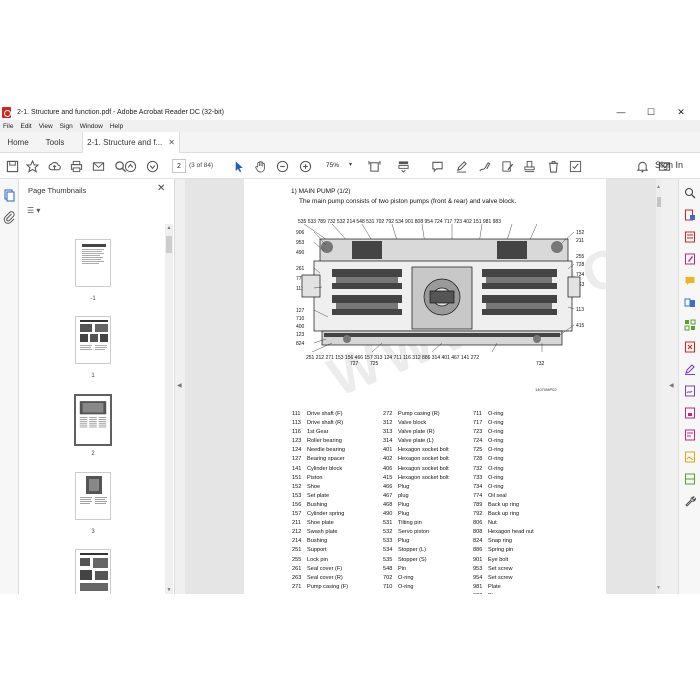  What do you see at coordinates (621, 112) in the screenshot?
I see `minimize-button: —` at bounding box center [621, 112].